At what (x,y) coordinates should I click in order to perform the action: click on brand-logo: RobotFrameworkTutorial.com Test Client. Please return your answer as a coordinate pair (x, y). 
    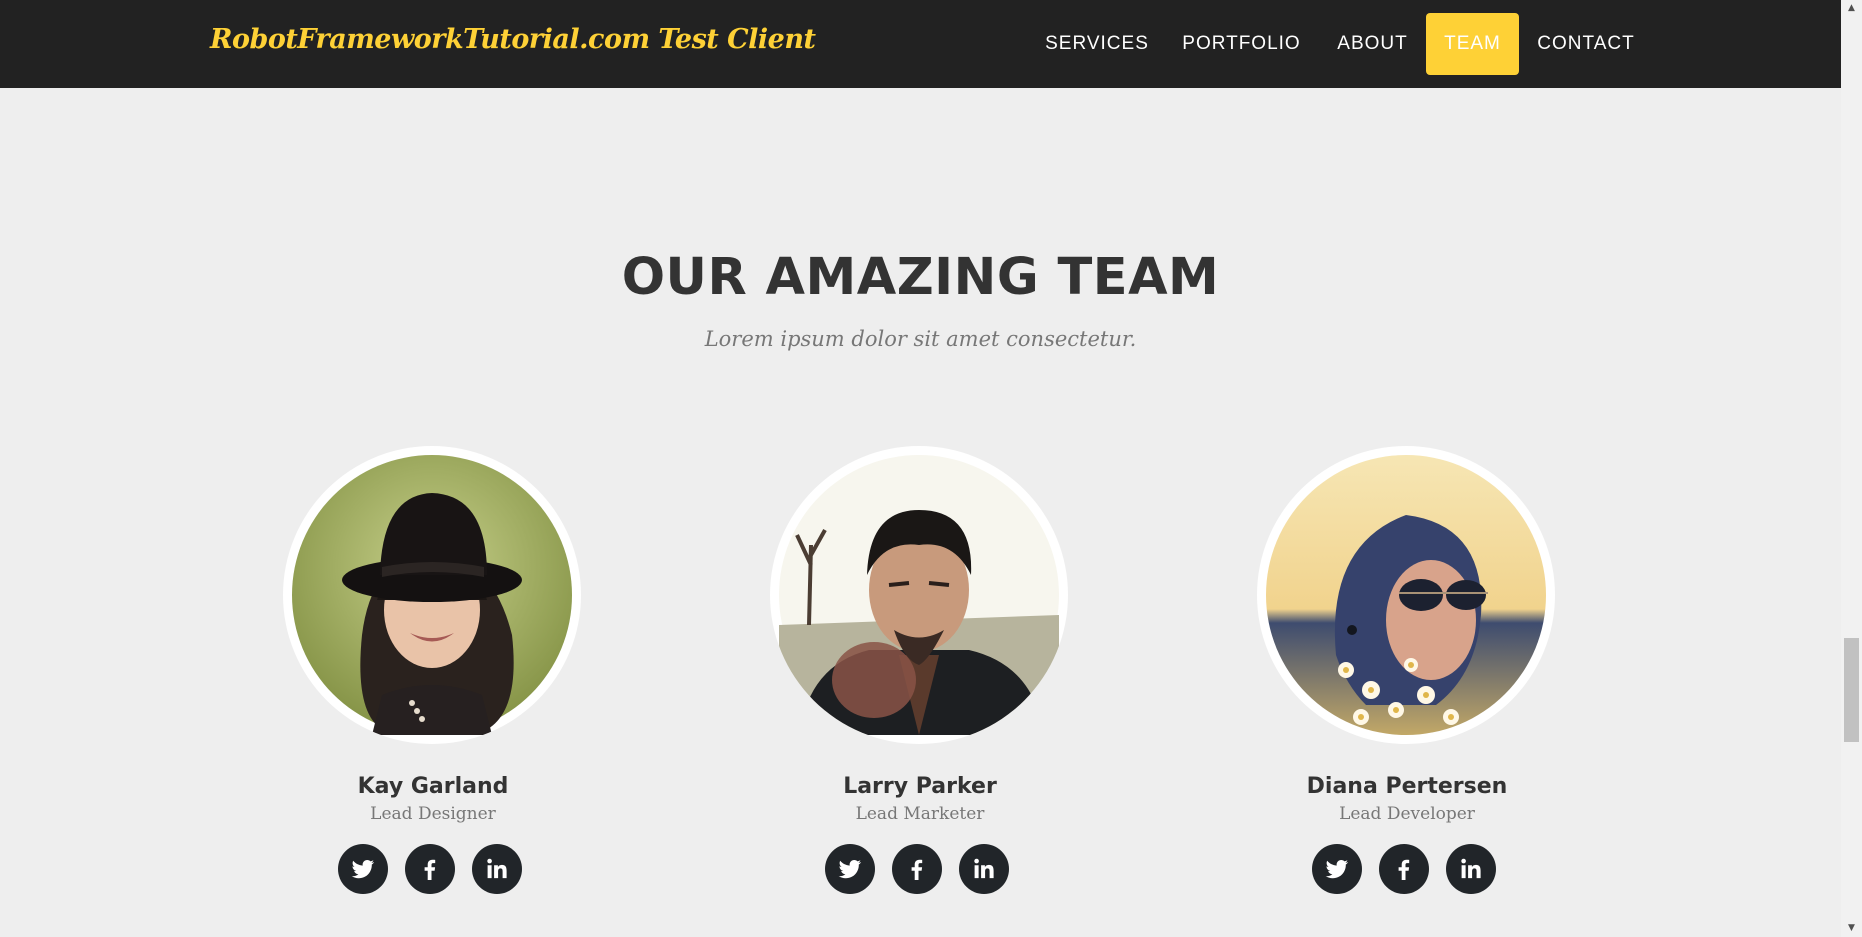
    Looking at the image, I should click on (513, 39).